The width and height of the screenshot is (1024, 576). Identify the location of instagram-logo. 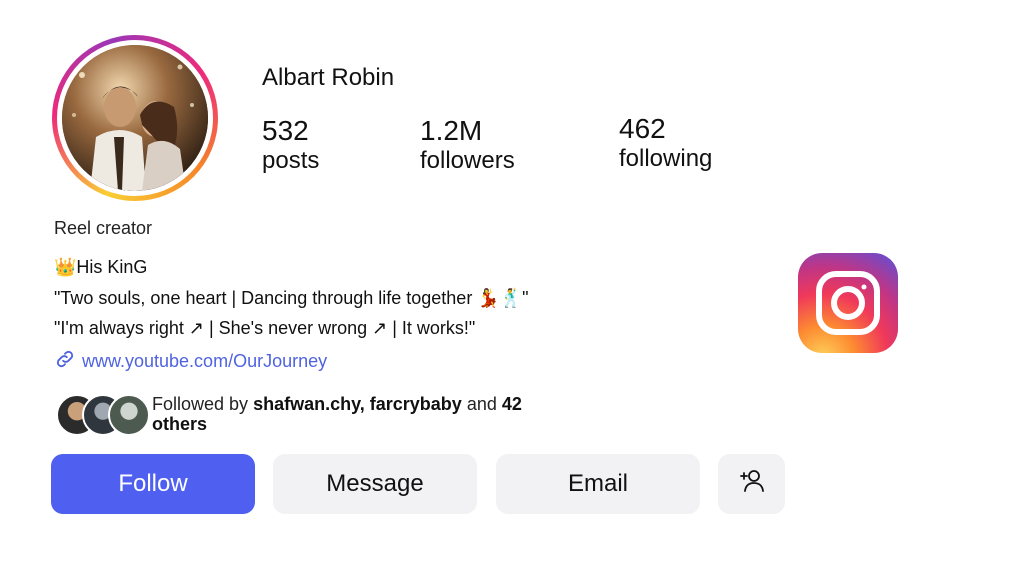
(848, 303).